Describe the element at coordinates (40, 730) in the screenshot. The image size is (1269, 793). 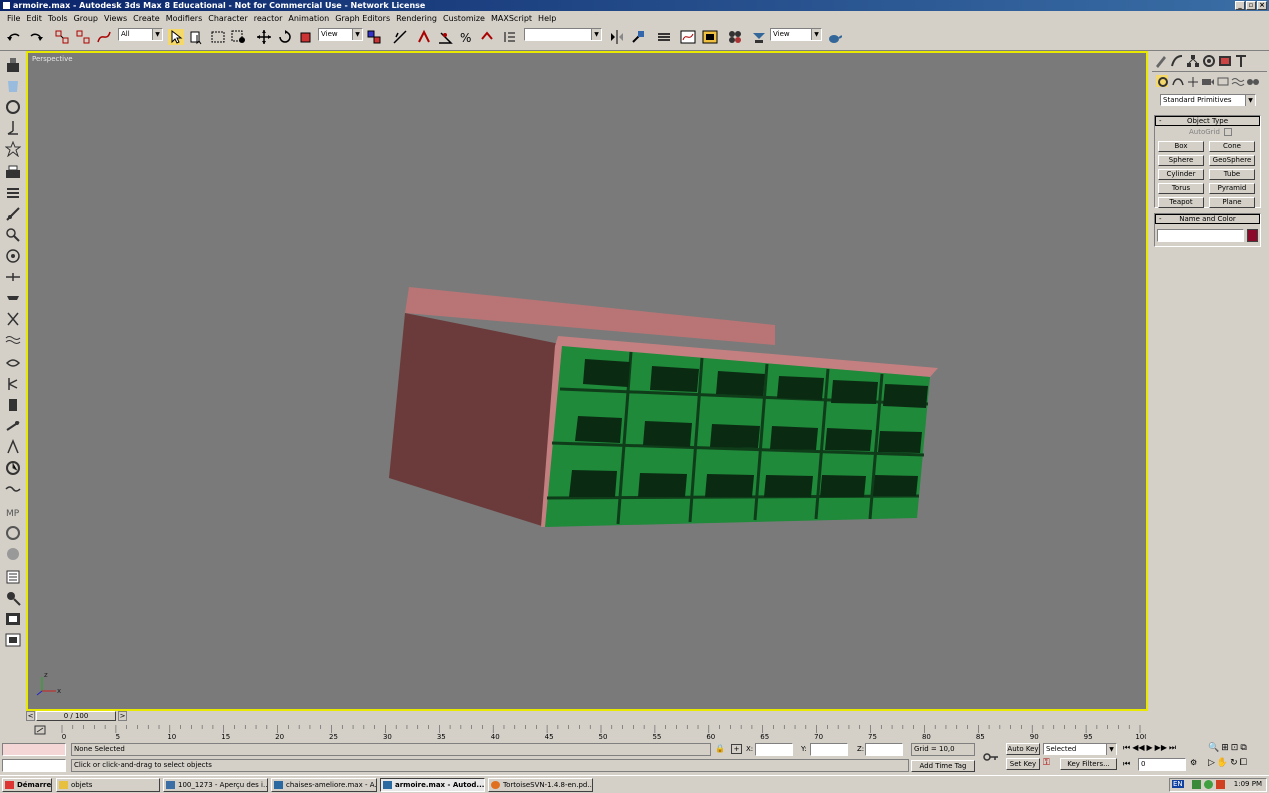
I see `mini-curve-editor-icon` at that location.